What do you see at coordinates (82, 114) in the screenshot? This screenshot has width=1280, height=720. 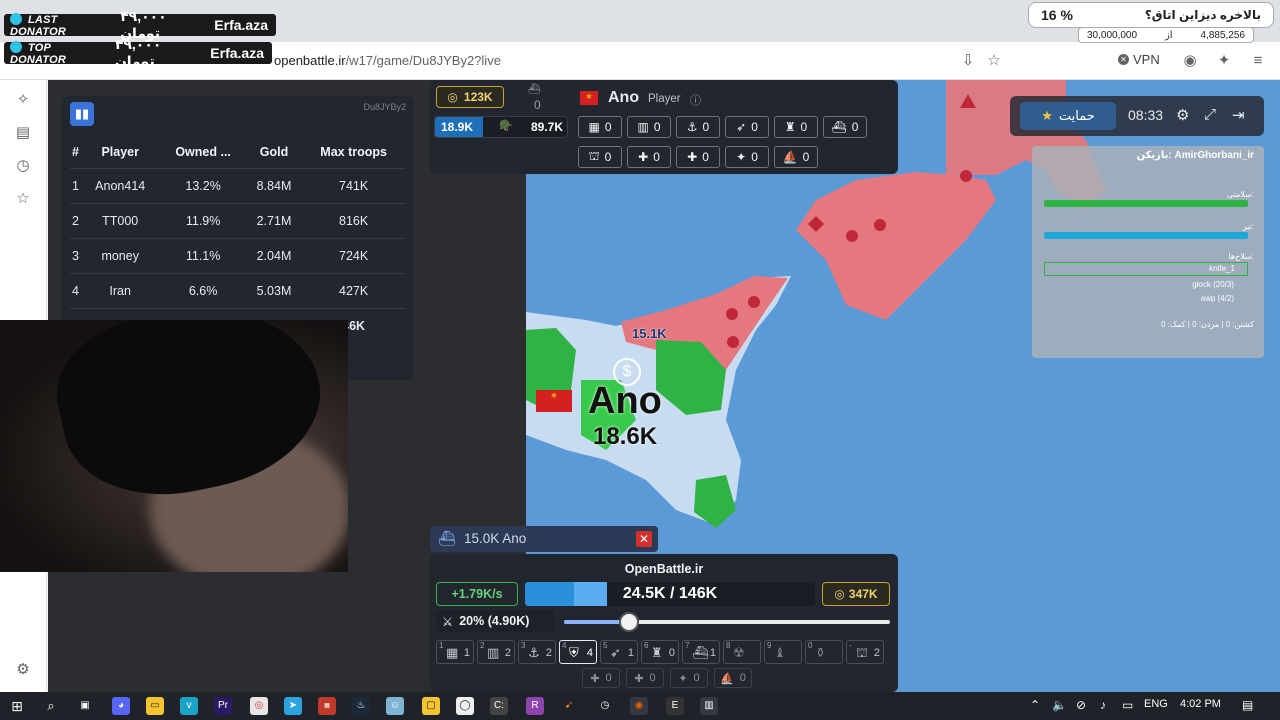 I see `bar-chart-icon: ▮▮` at bounding box center [82, 114].